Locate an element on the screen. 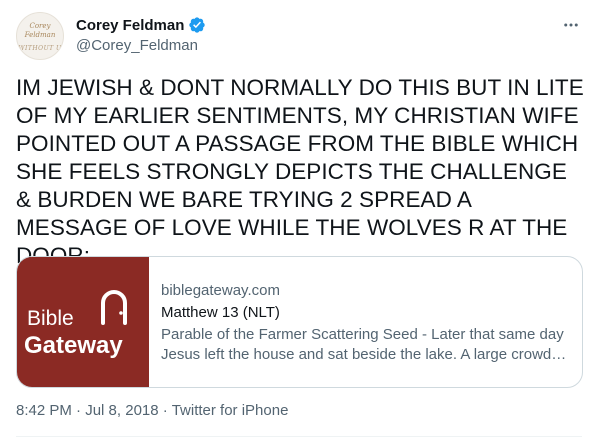 The width and height of the screenshot is (598, 439). logo-text-gateway: Gateway is located at coordinates (73, 345).